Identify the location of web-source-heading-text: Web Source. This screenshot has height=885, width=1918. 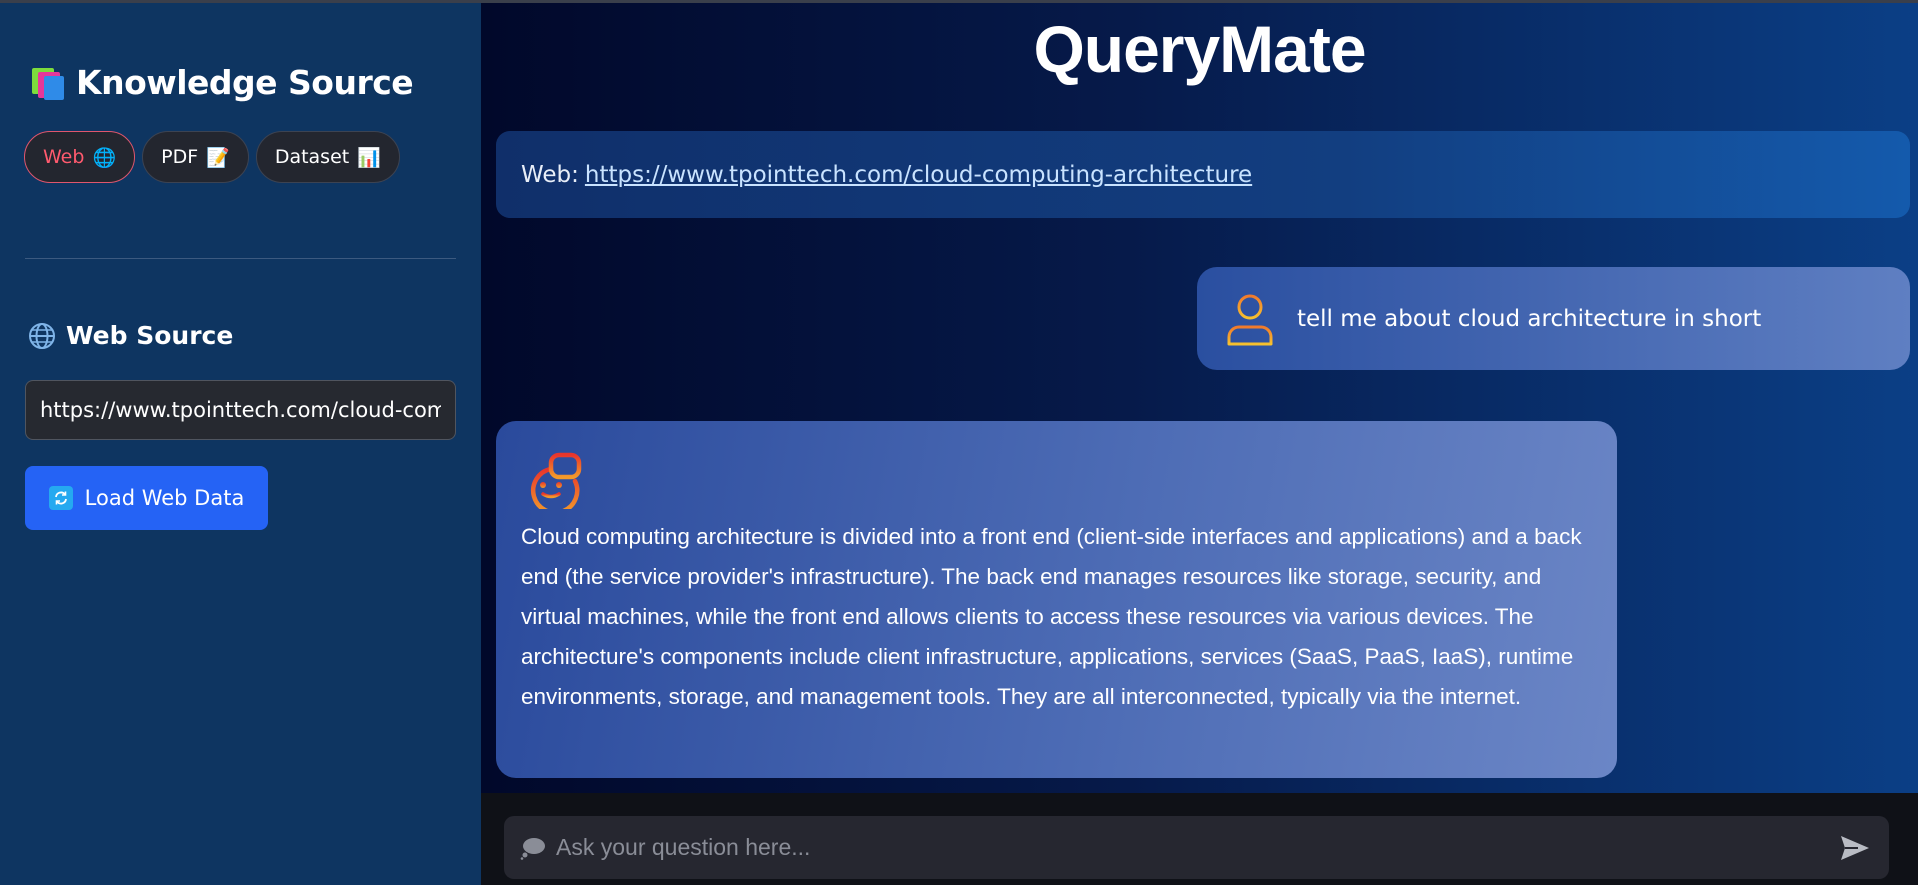
(150, 335).